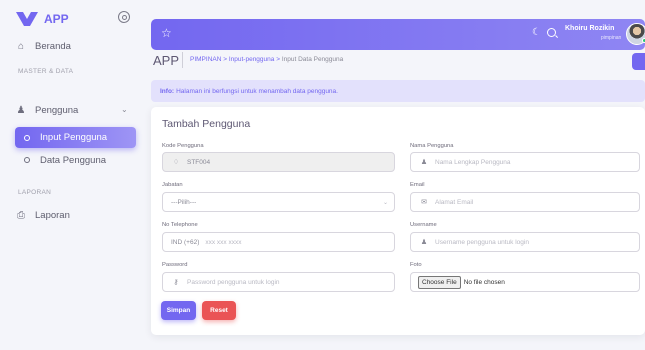  What do you see at coordinates (439, 282) in the screenshot?
I see `choose-file-button: Choose File` at bounding box center [439, 282].